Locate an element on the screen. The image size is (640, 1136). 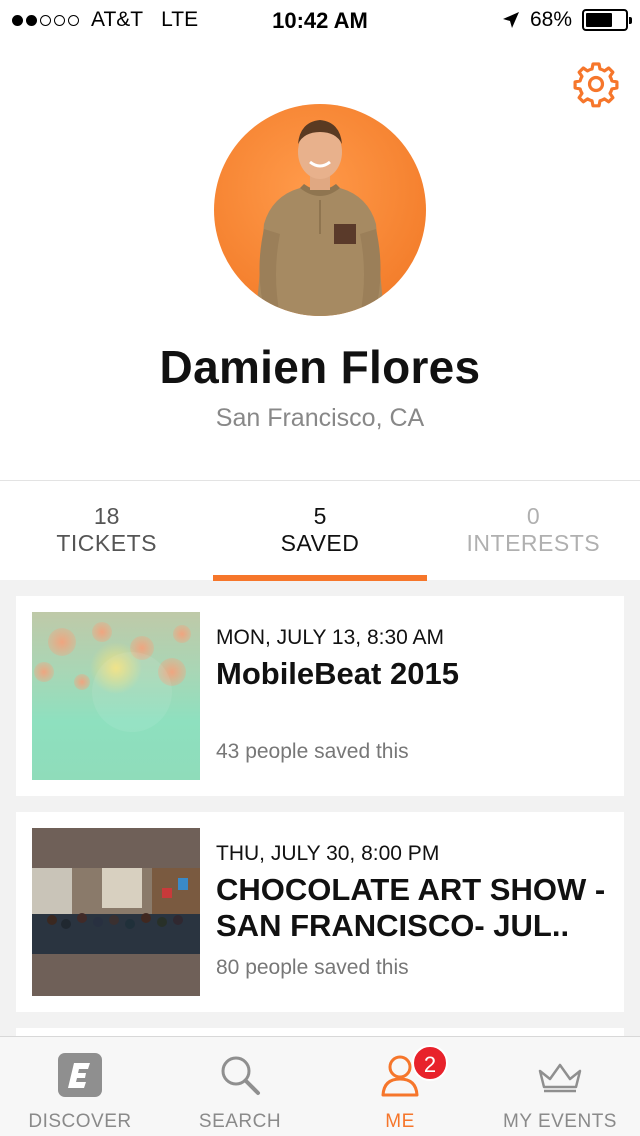
tab-interests: 0 INTERESTS is located at coordinates (533, 531).